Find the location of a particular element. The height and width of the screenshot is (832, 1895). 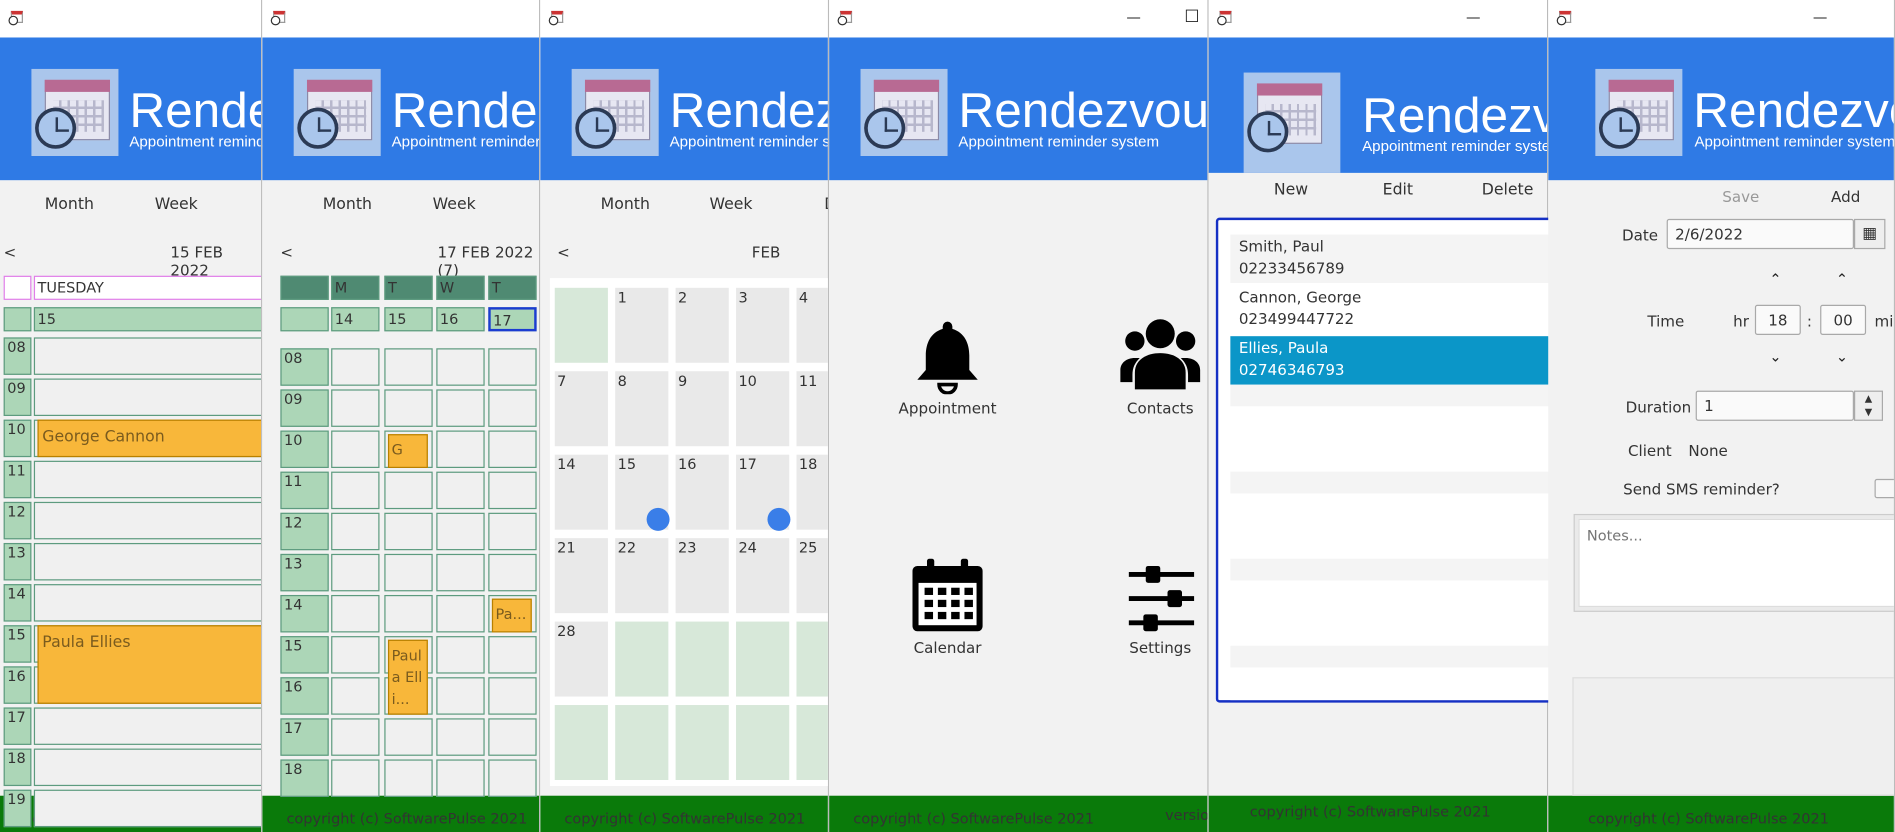

day-cell: 1 is located at coordinates (642, 325).